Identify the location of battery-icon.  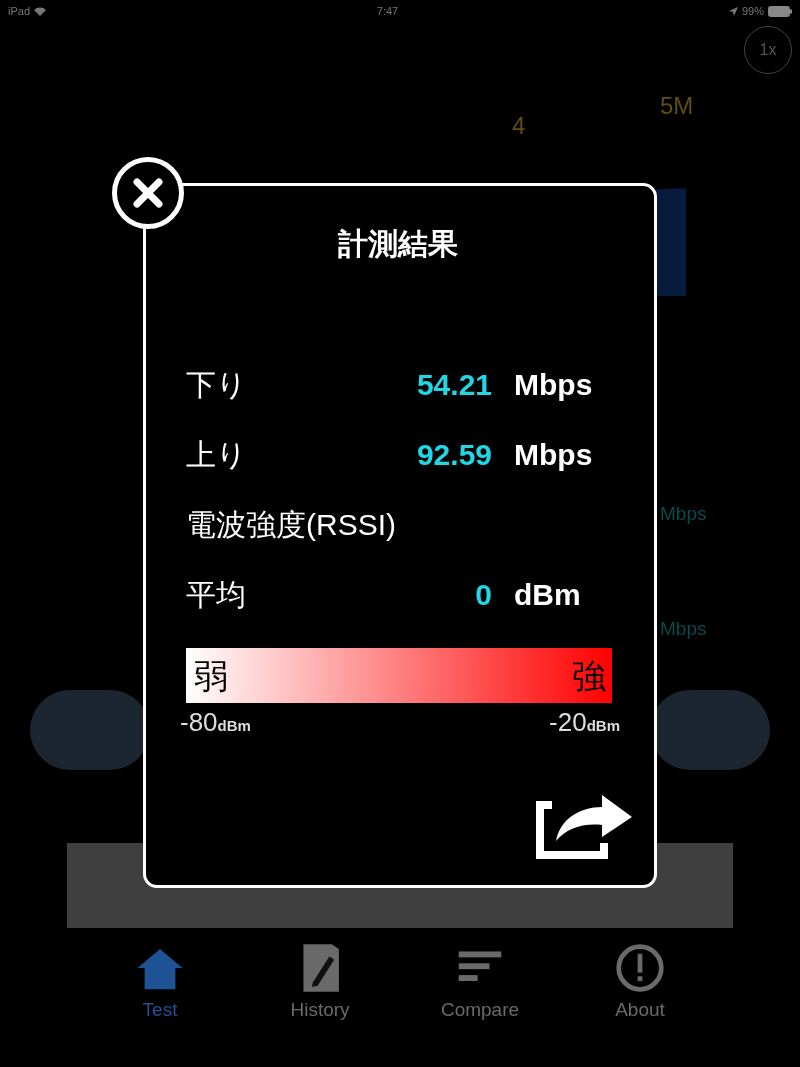
(780, 11).